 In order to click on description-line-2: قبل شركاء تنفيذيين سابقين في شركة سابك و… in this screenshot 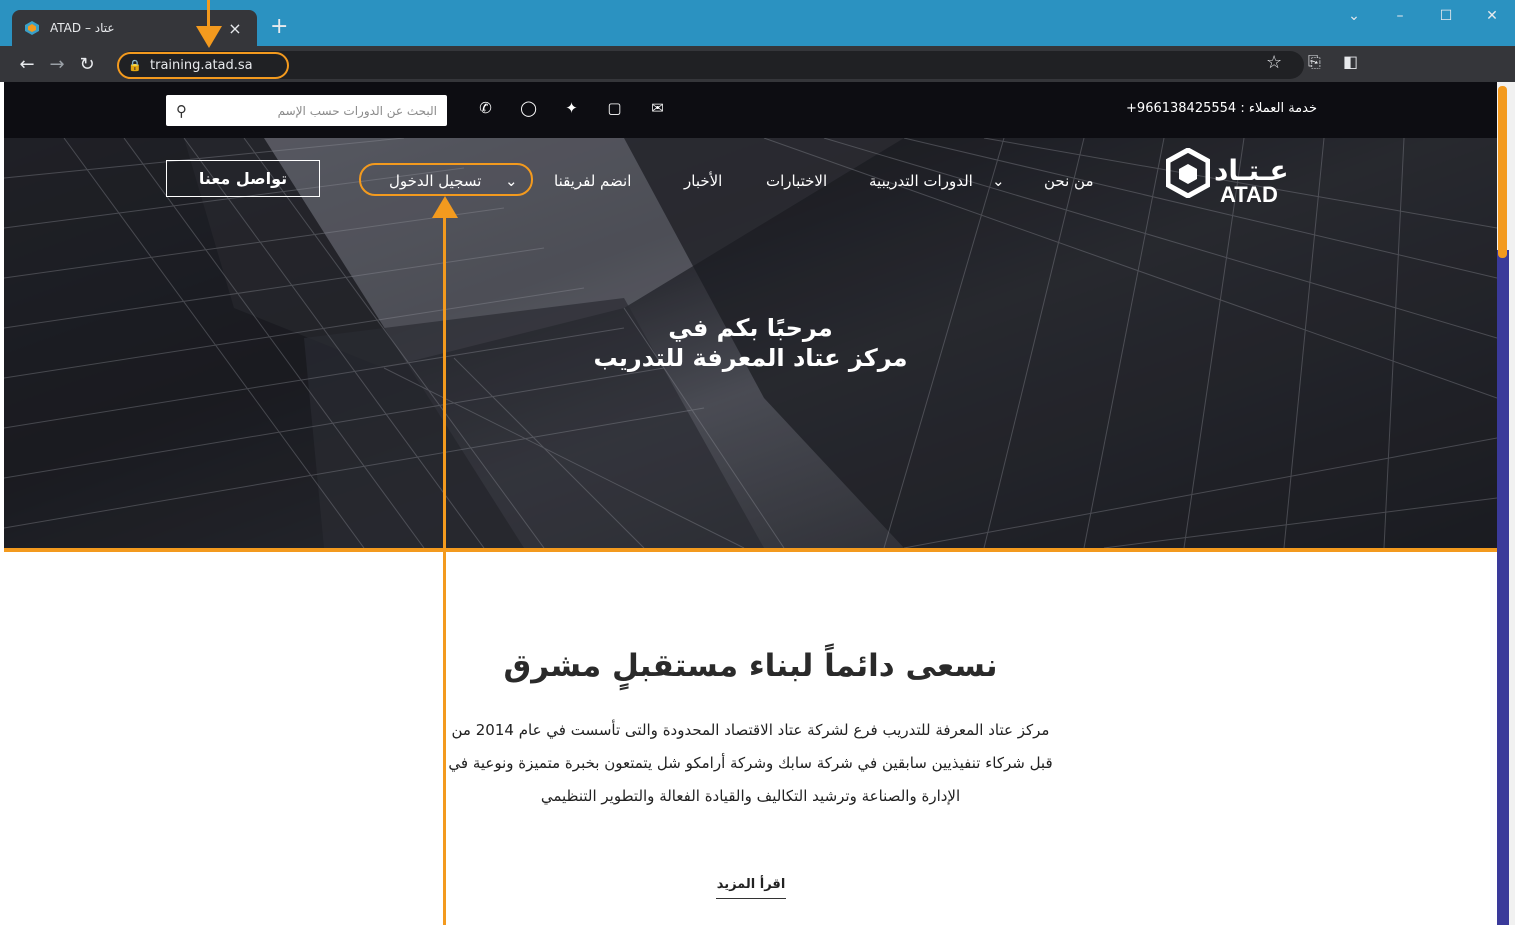, I will do `click(750, 763)`.